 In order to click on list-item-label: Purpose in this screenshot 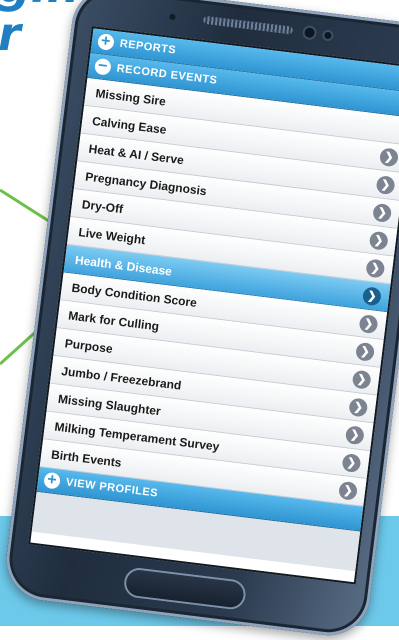, I will do `click(89, 345)`.